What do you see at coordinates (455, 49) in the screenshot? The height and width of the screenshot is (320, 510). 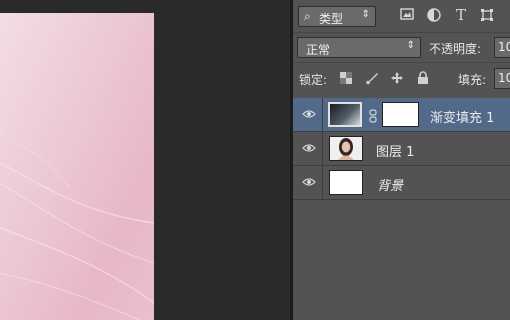 I see `opacity-label: 不透明度:` at bounding box center [455, 49].